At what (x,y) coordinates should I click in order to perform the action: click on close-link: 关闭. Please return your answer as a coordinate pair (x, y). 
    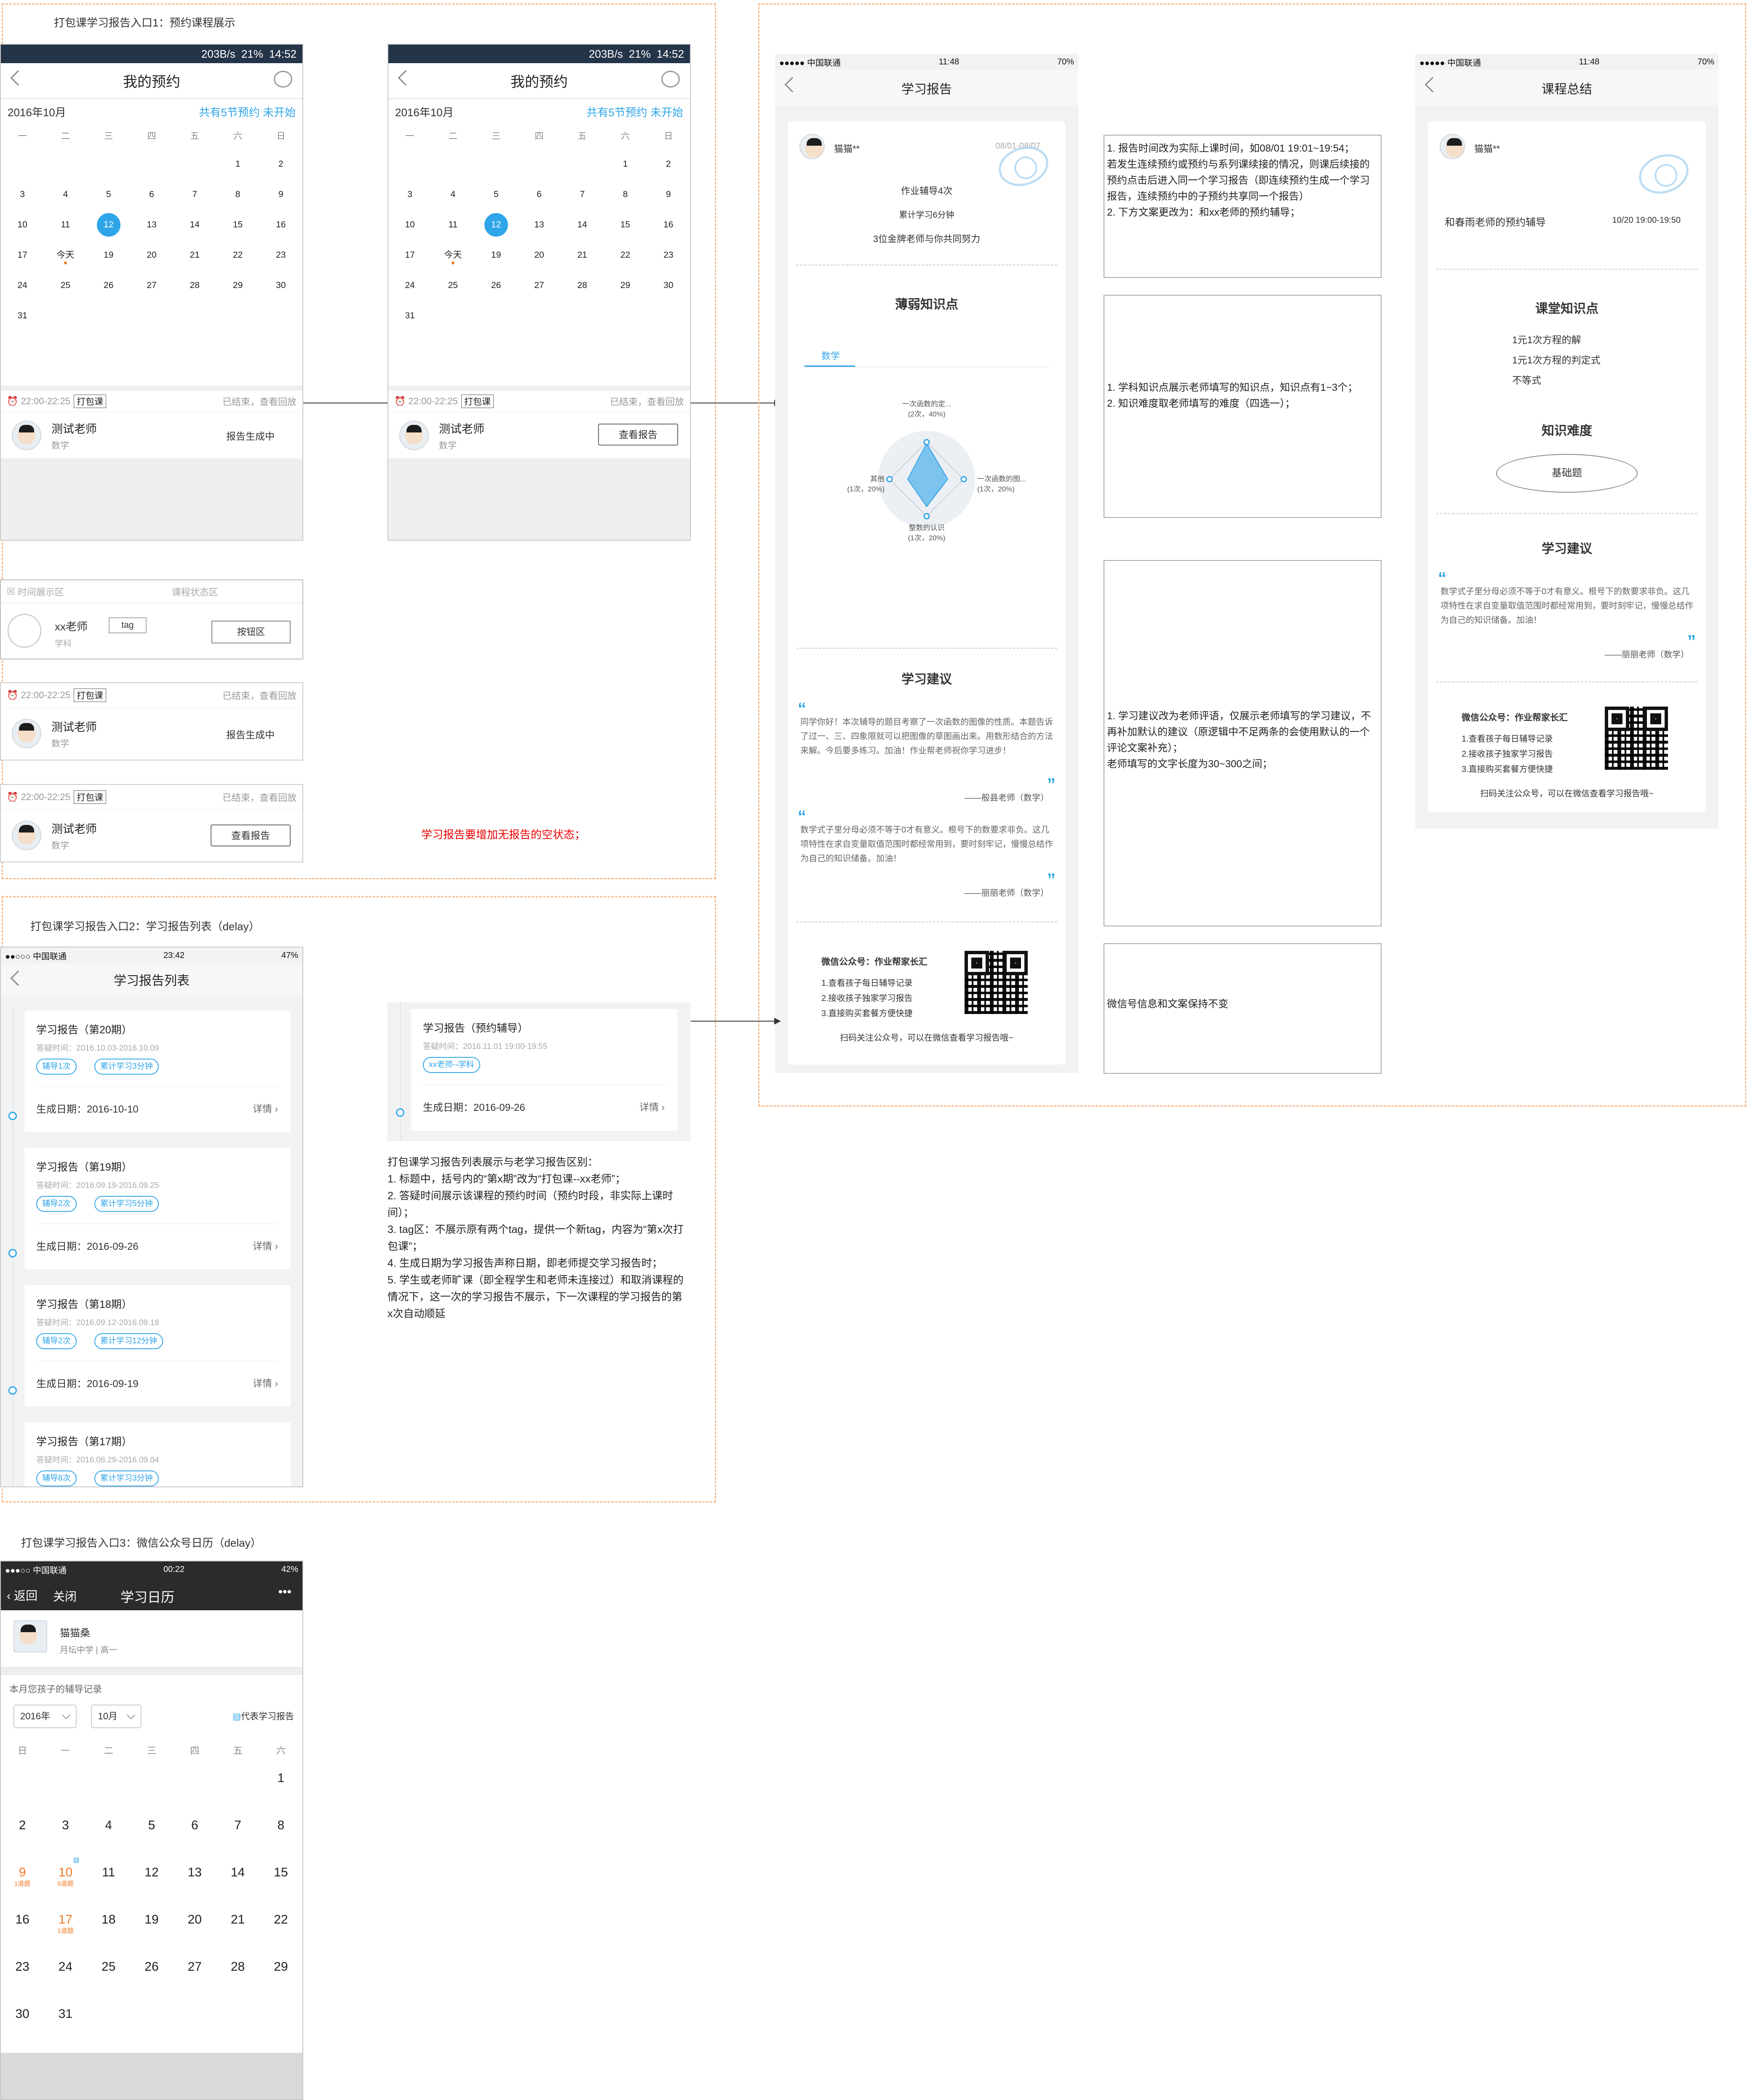
    Looking at the image, I should click on (65, 1596).